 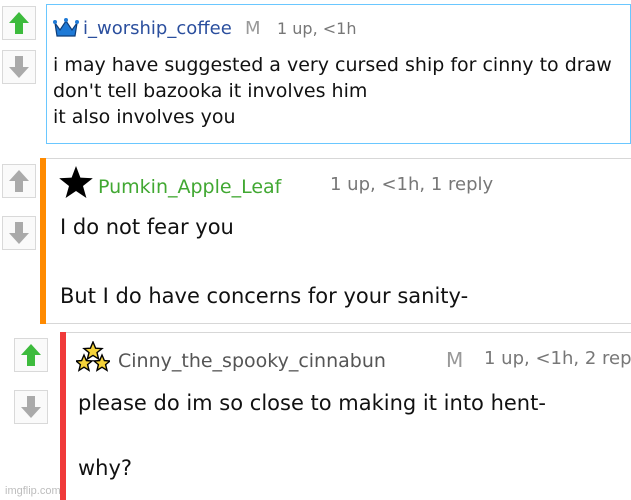 I want to click on comment-meta: 1 up, <1h, so click(x=317, y=28).